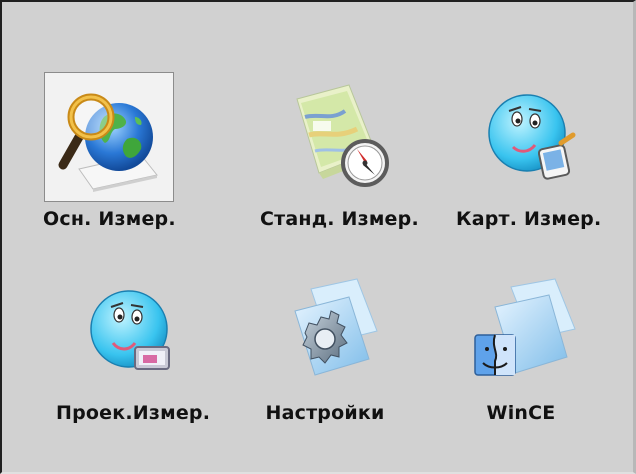 This screenshot has width=636, height=474. I want to click on map-compass-icon, so click(339, 137).